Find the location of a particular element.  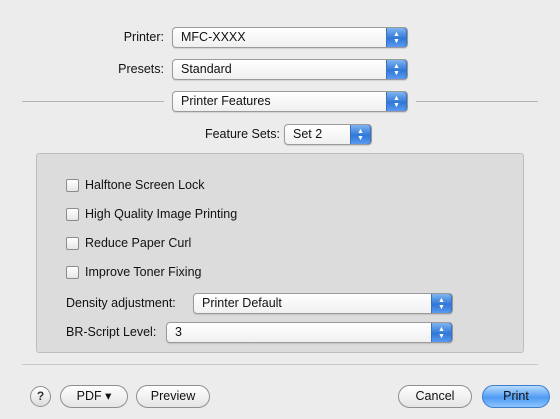

density-value: Printer Default is located at coordinates (242, 303).